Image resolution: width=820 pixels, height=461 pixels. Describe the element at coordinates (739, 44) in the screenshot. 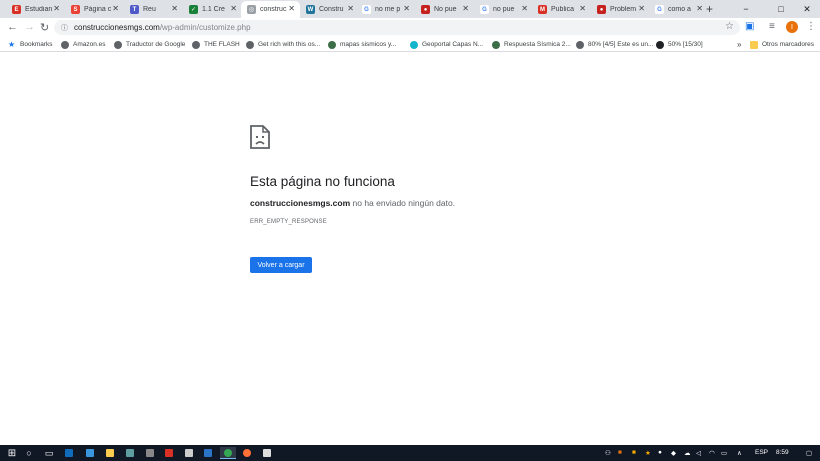

I see `bookmarks-overflow-icon: »` at that location.